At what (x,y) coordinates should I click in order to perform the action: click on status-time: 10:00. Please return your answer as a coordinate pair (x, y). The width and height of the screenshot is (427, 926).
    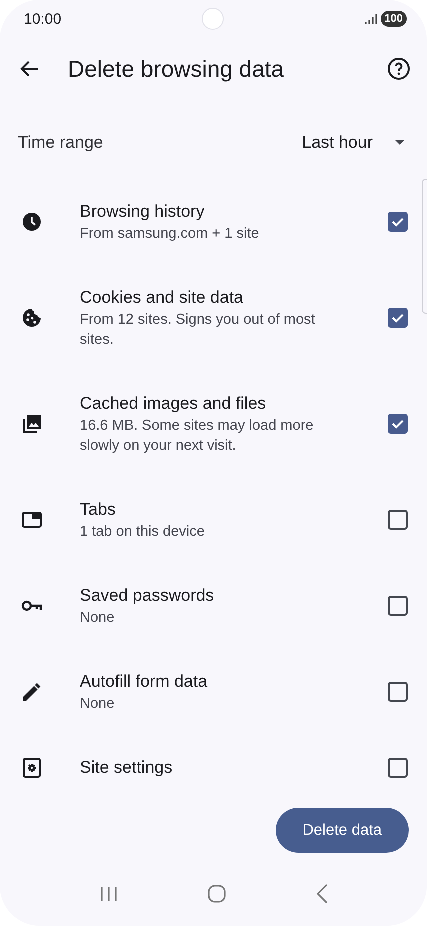
    Looking at the image, I should click on (43, 19).